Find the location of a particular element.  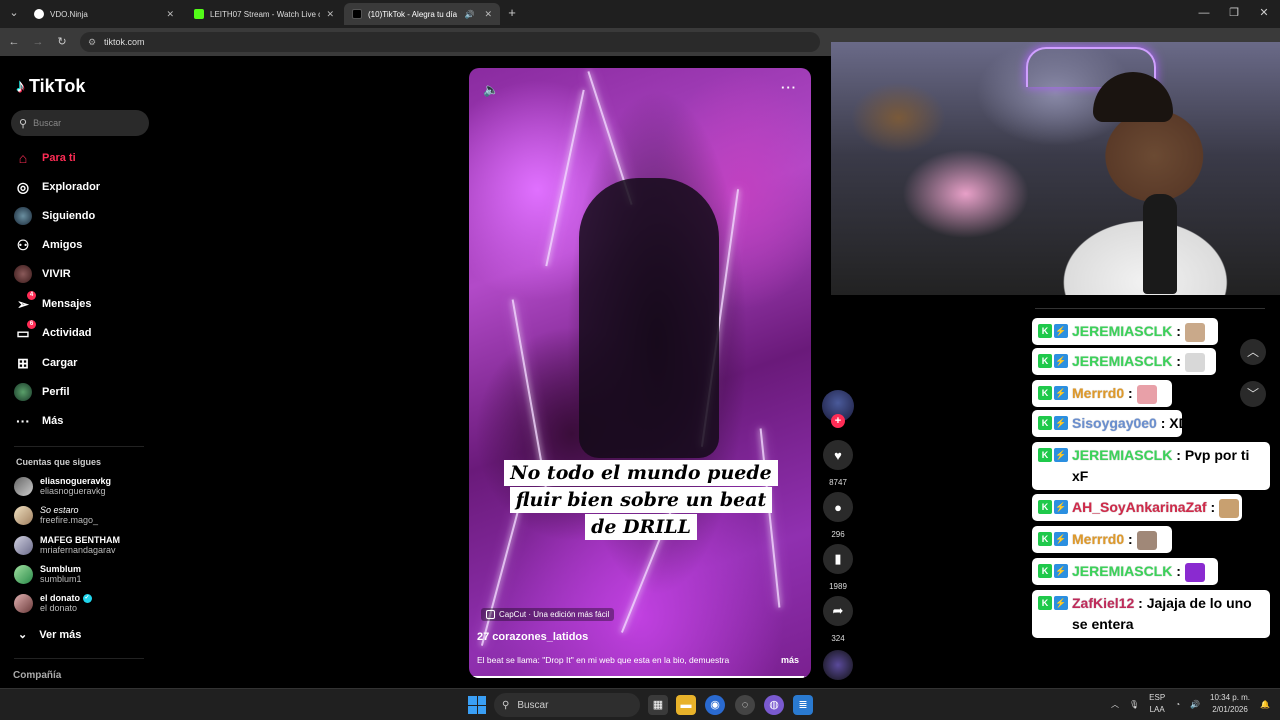

store-icon: ▦ is located at coordinates (658, 705).